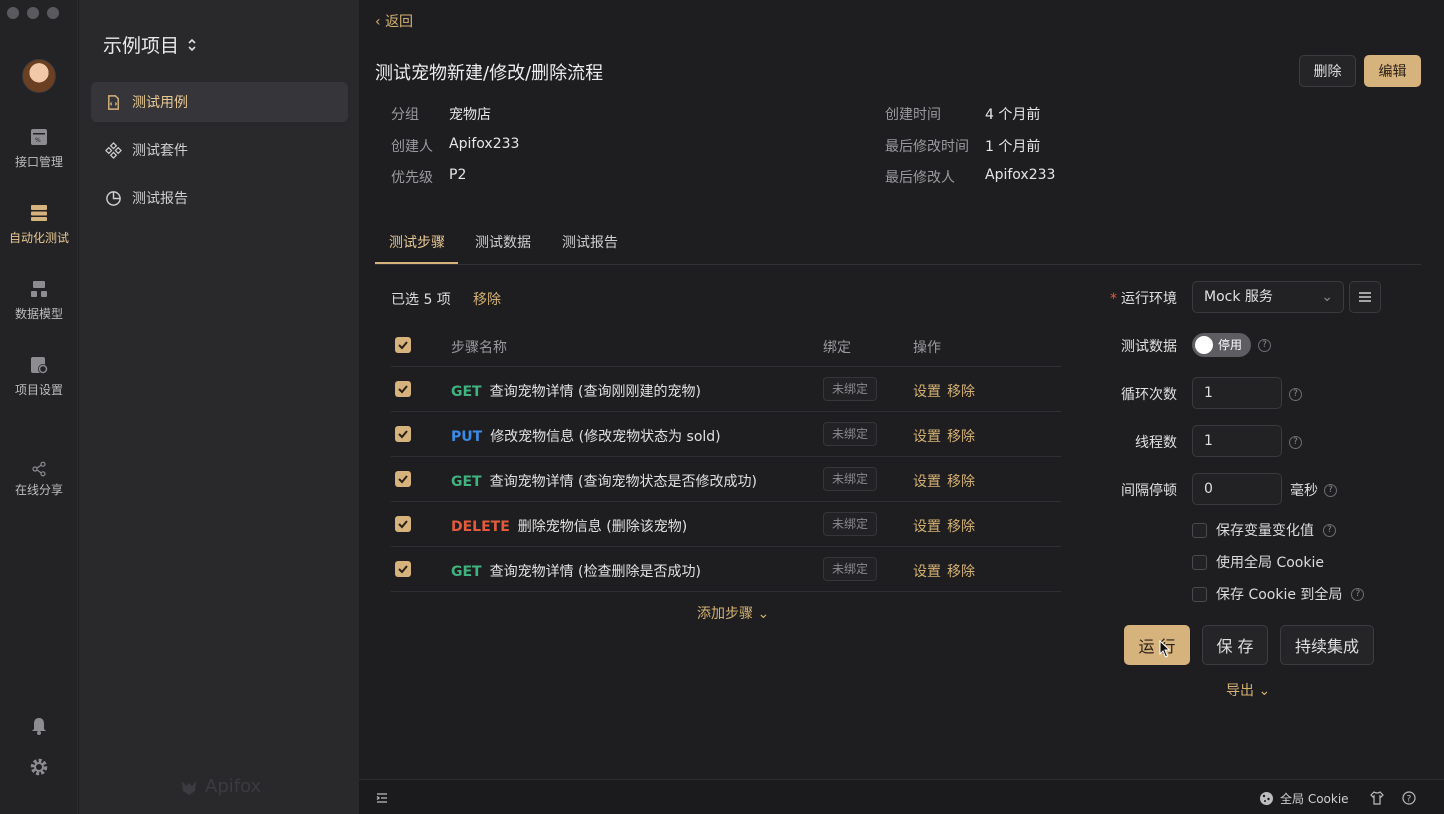 Image resolution: width=1444 pixels, height=814 pixels. I want to click on table-row: PUT 修改宠物信息 (修改宠物状态为 sold) 未绑定 设置 移除, so click(726, 434).